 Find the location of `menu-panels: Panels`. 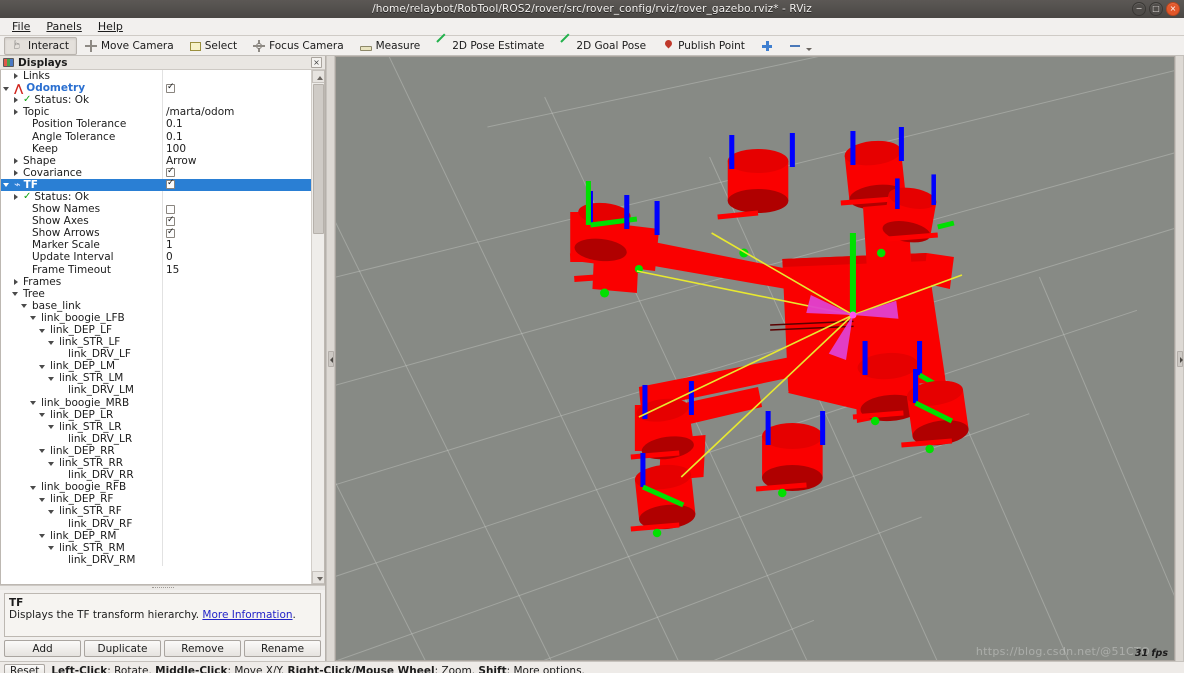

menu-panels: Panels is located at coordinates (63, 26).